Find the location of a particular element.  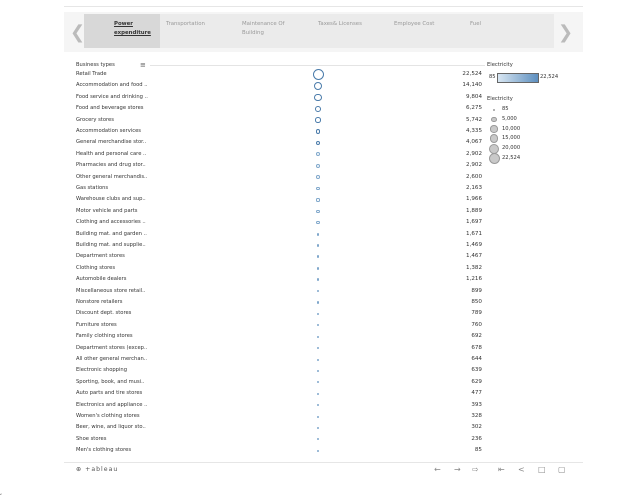

table-row: Warehouse clubs and sup.. 1,966 is located at coordinates (281, 199).